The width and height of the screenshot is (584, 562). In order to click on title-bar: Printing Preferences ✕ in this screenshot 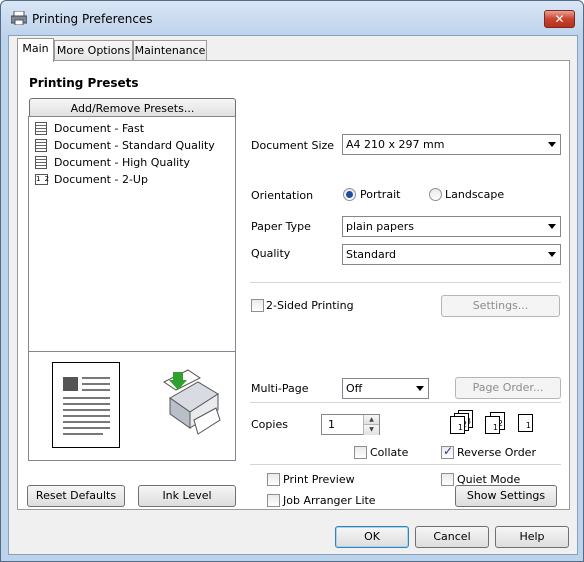, I will do `click(292, 18)`.